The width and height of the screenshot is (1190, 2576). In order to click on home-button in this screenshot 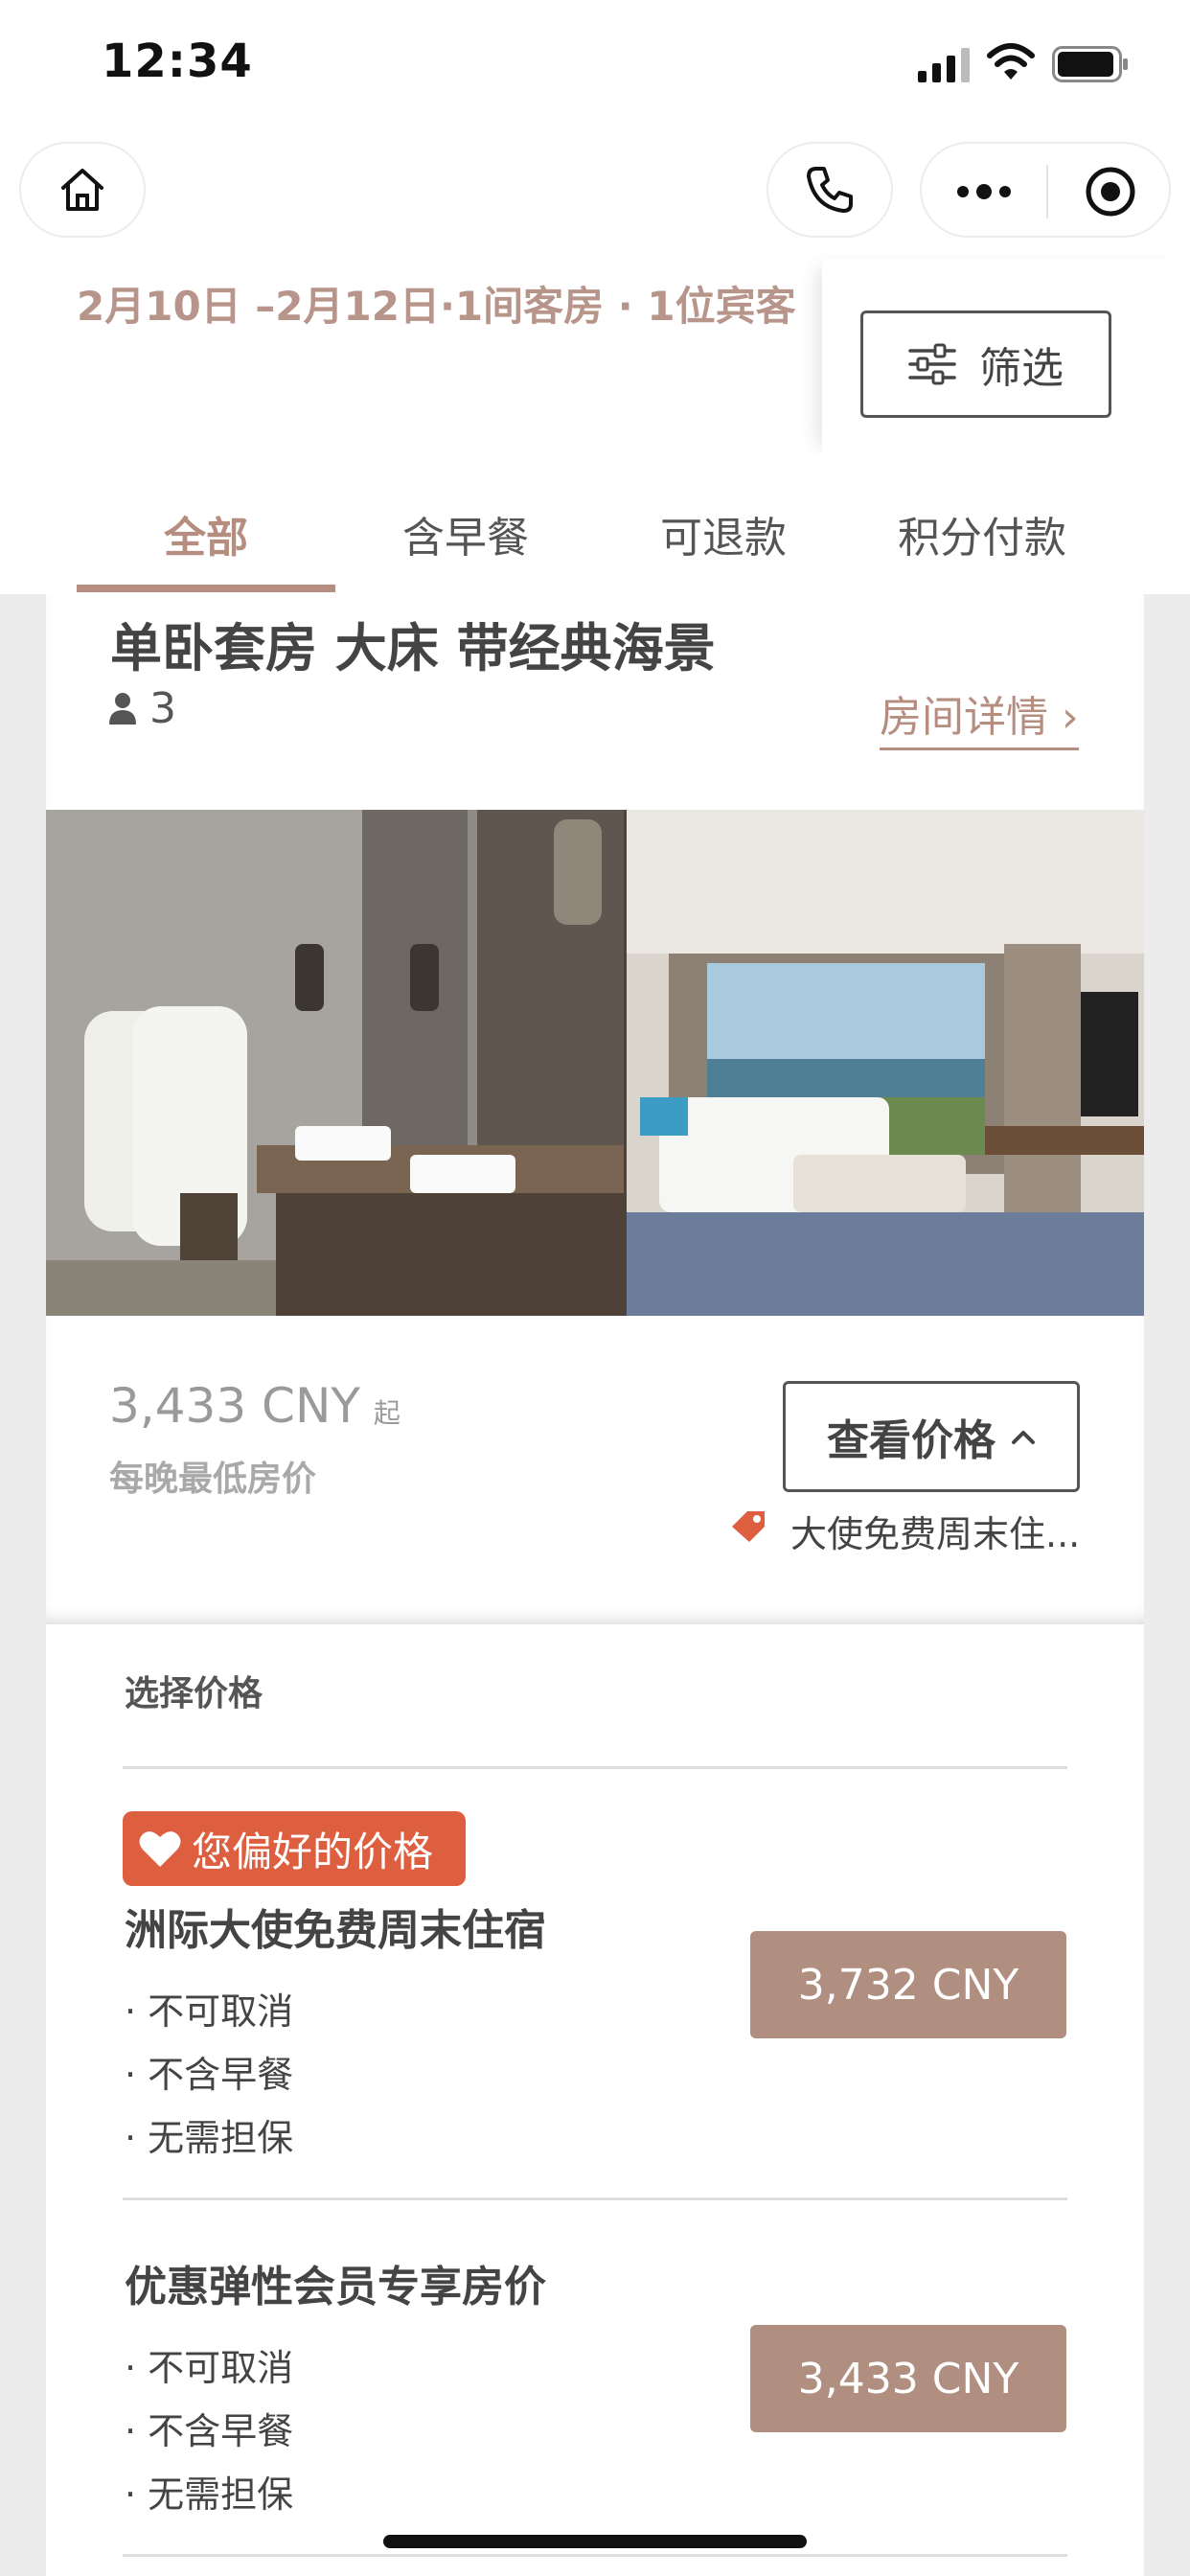, I will do `click(83, 190)`.